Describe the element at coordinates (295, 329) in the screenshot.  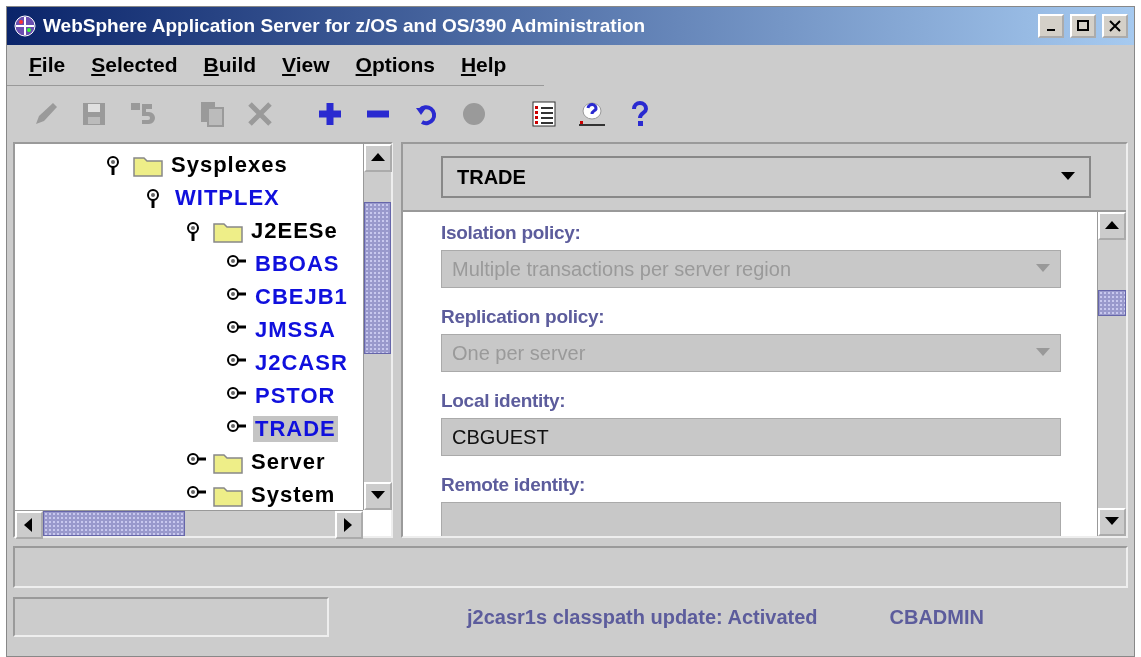
I see `tree-item: JMSSA` at that location.